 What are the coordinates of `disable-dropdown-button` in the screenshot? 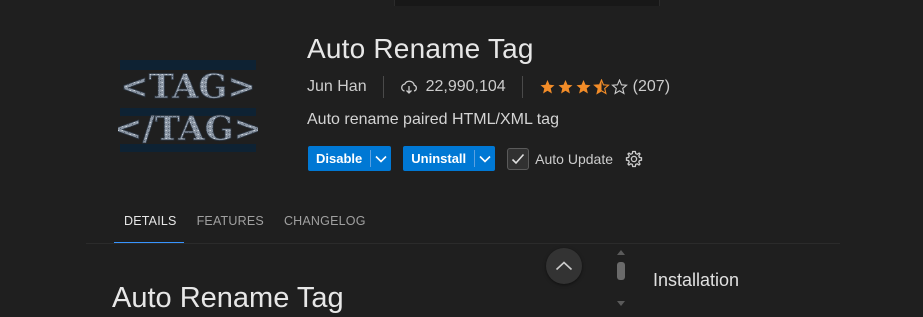 It's located at (381, 158).